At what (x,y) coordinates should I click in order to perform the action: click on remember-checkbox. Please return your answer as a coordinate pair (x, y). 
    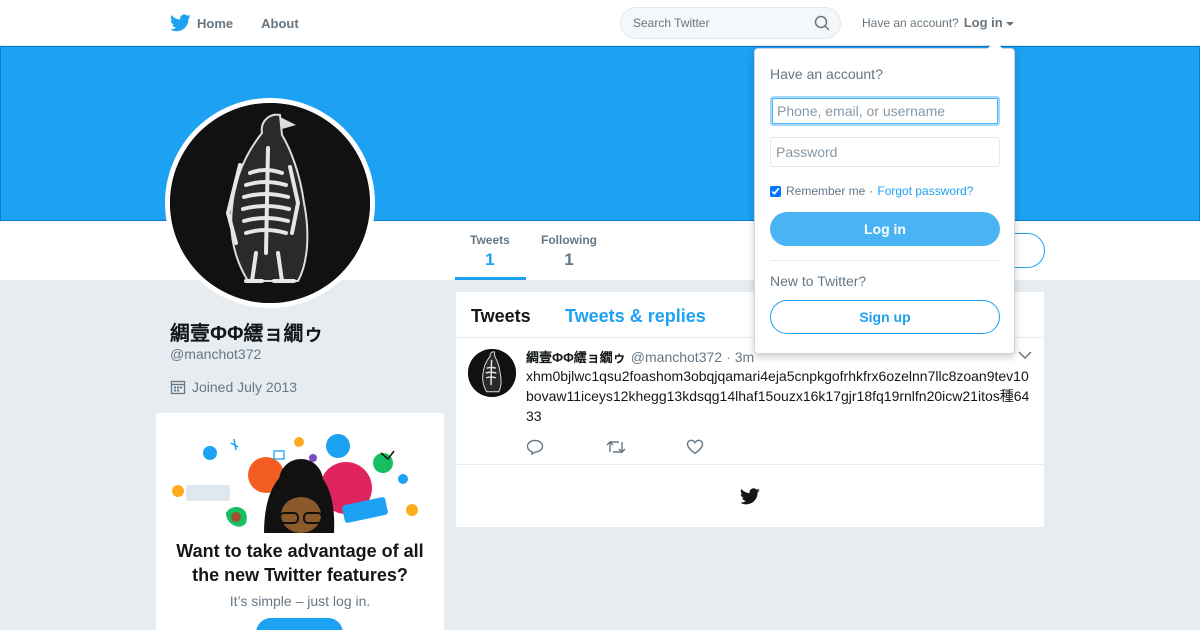
    Looking at the image, I should click on (775, 191).